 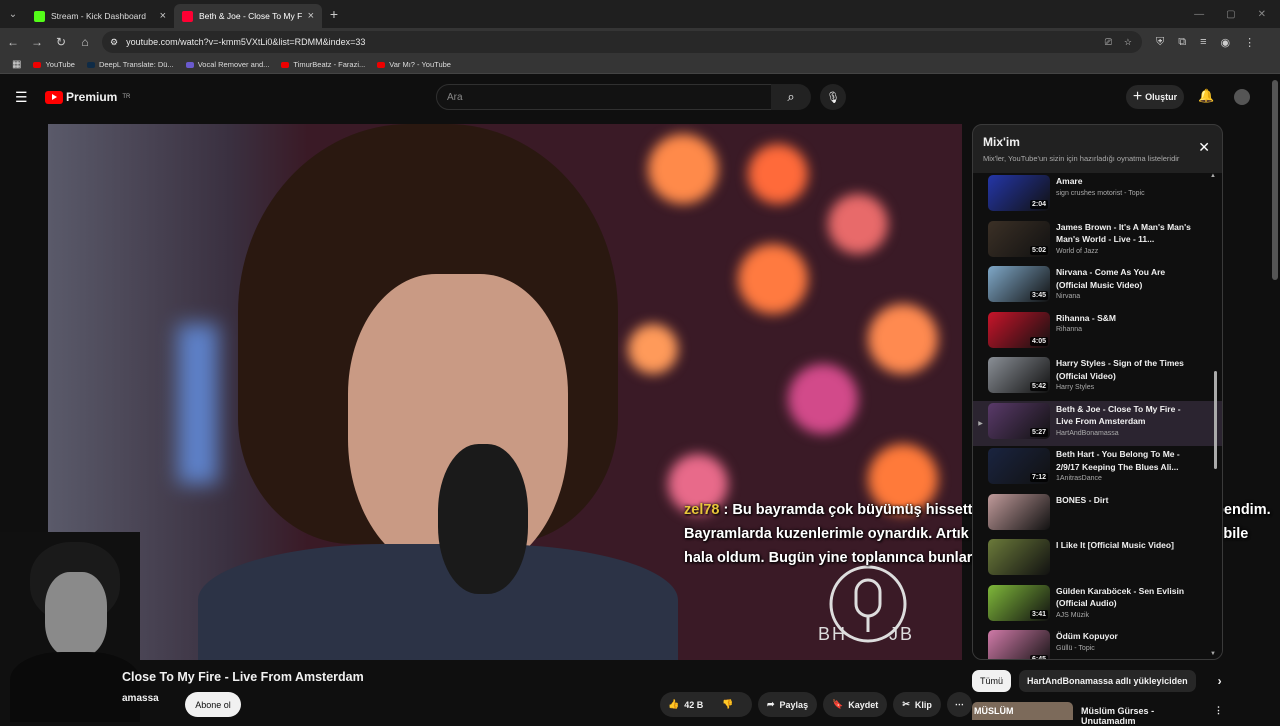 I want to click on scroll-down-icon: ▼, so click(x=1213, y=654).